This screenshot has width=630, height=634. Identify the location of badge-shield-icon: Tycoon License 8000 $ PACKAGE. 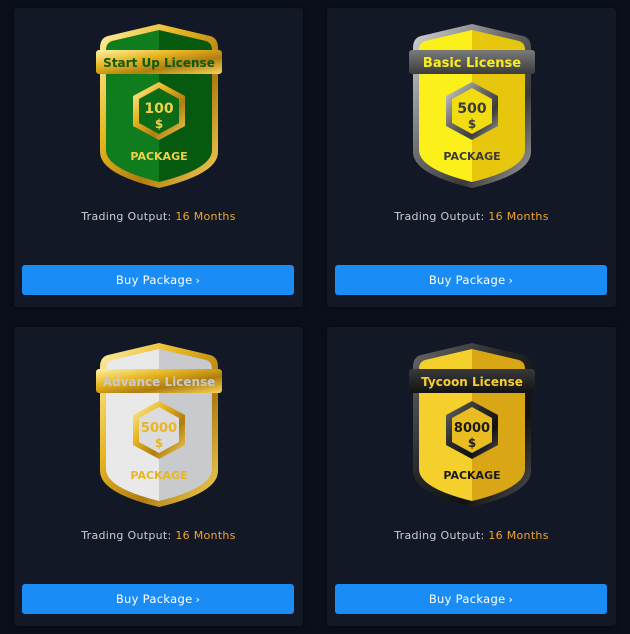
(472, 425).